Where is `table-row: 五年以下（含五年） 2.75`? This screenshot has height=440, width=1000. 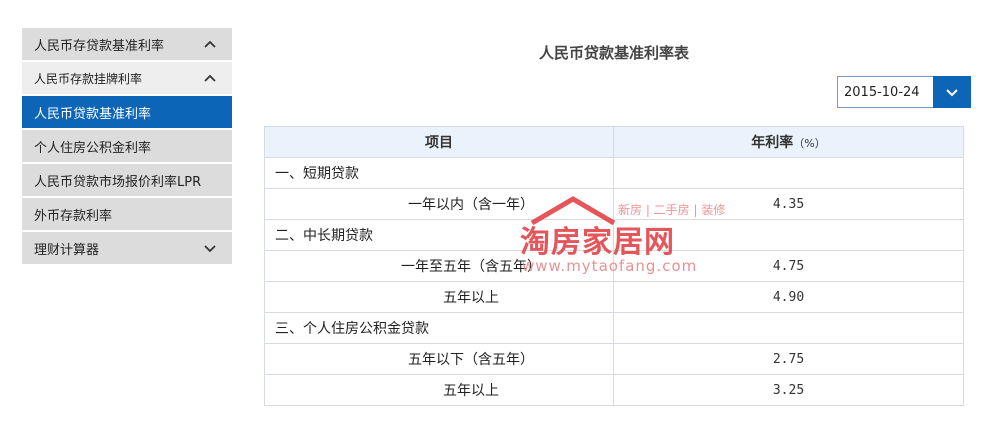 table-row: 五年以下（含五年） 2.75 is located at coordinates (614, 359).